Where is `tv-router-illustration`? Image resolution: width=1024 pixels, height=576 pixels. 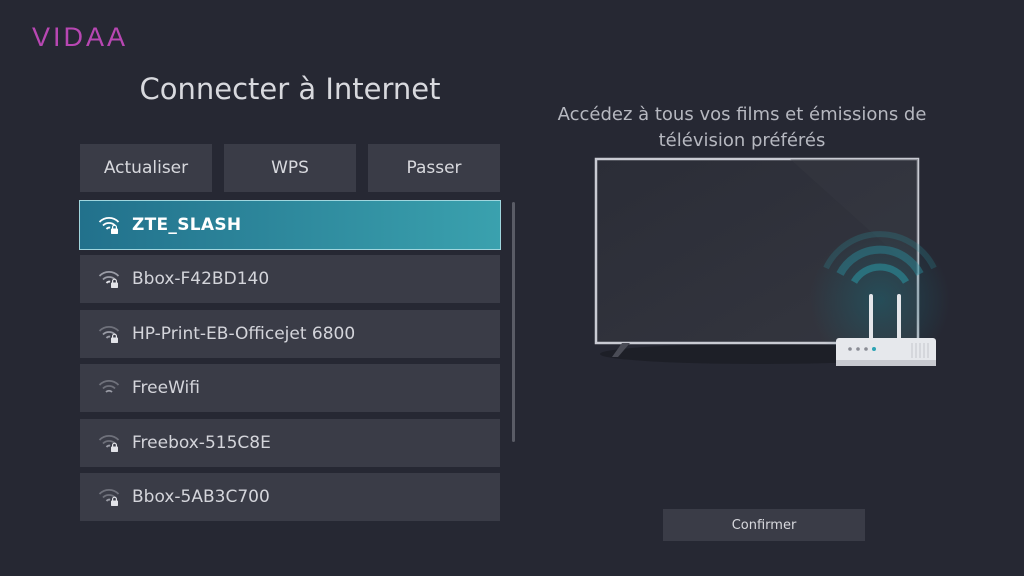
tv-router-illustration is located at coordinates (772, 263).